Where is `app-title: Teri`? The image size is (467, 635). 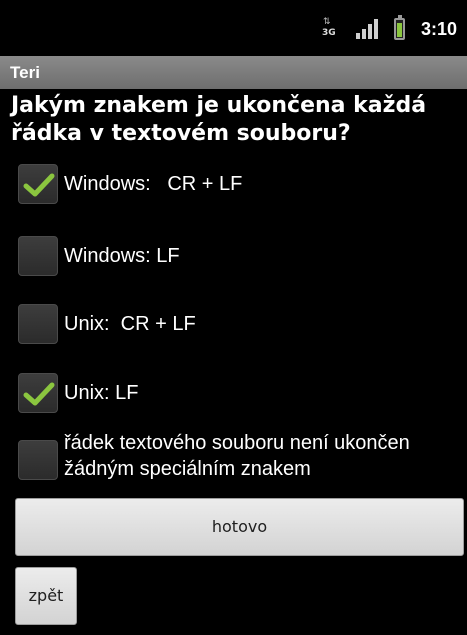 app-title: Teri is located at coordinates (25, 72).